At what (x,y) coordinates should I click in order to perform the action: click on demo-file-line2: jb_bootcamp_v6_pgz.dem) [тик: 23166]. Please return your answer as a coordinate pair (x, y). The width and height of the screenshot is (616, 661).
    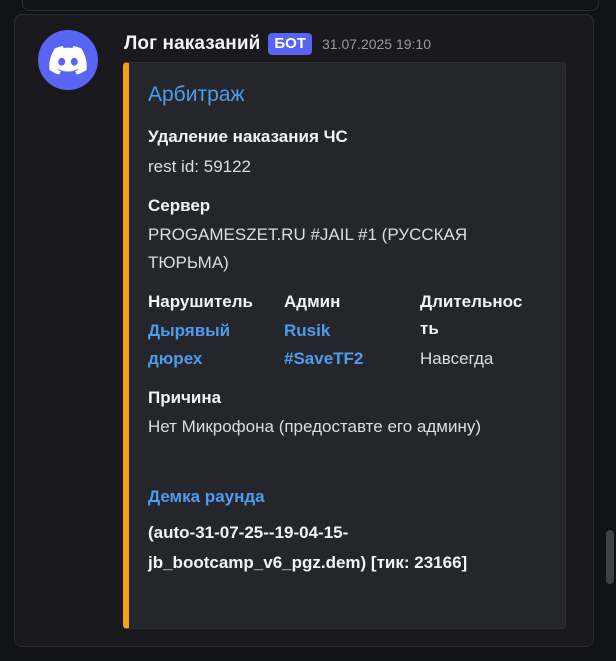
    Looking at the image, I should click on (308, 562).